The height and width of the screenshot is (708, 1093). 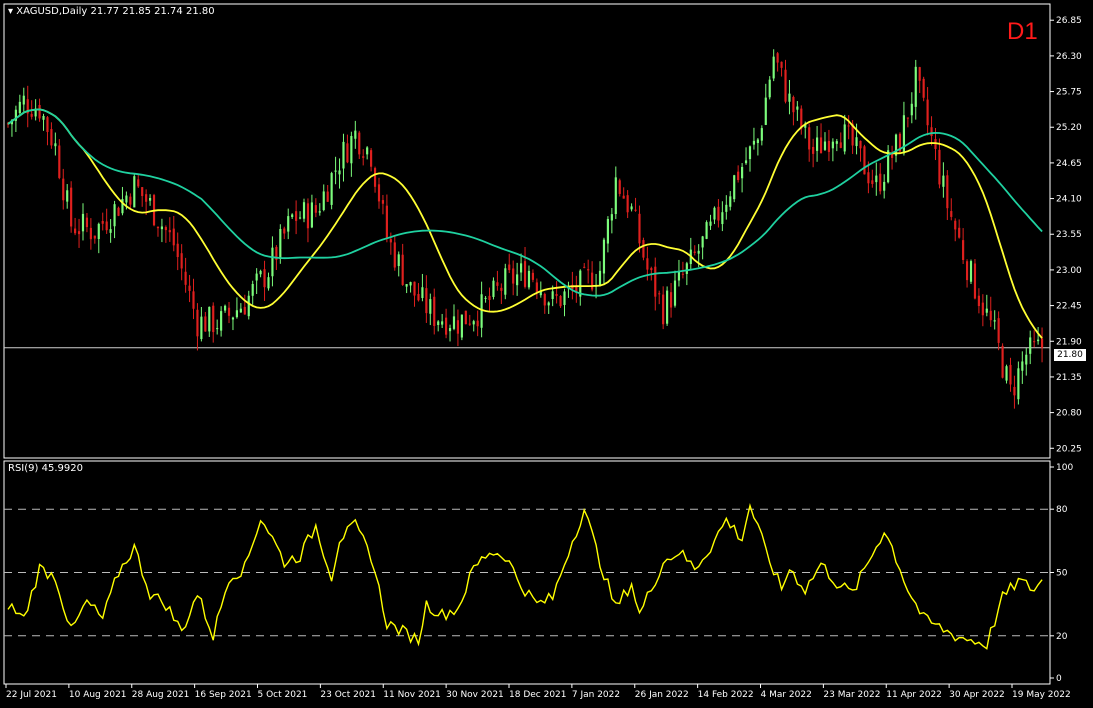 I want to click on time-tick-label: 4 Mar 2022, so click(x=786, y=695).